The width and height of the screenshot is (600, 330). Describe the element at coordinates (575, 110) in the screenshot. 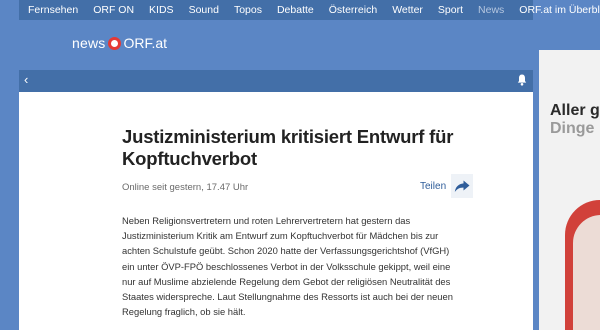

I see `ad-headline-line-1: Aller g` at that location.